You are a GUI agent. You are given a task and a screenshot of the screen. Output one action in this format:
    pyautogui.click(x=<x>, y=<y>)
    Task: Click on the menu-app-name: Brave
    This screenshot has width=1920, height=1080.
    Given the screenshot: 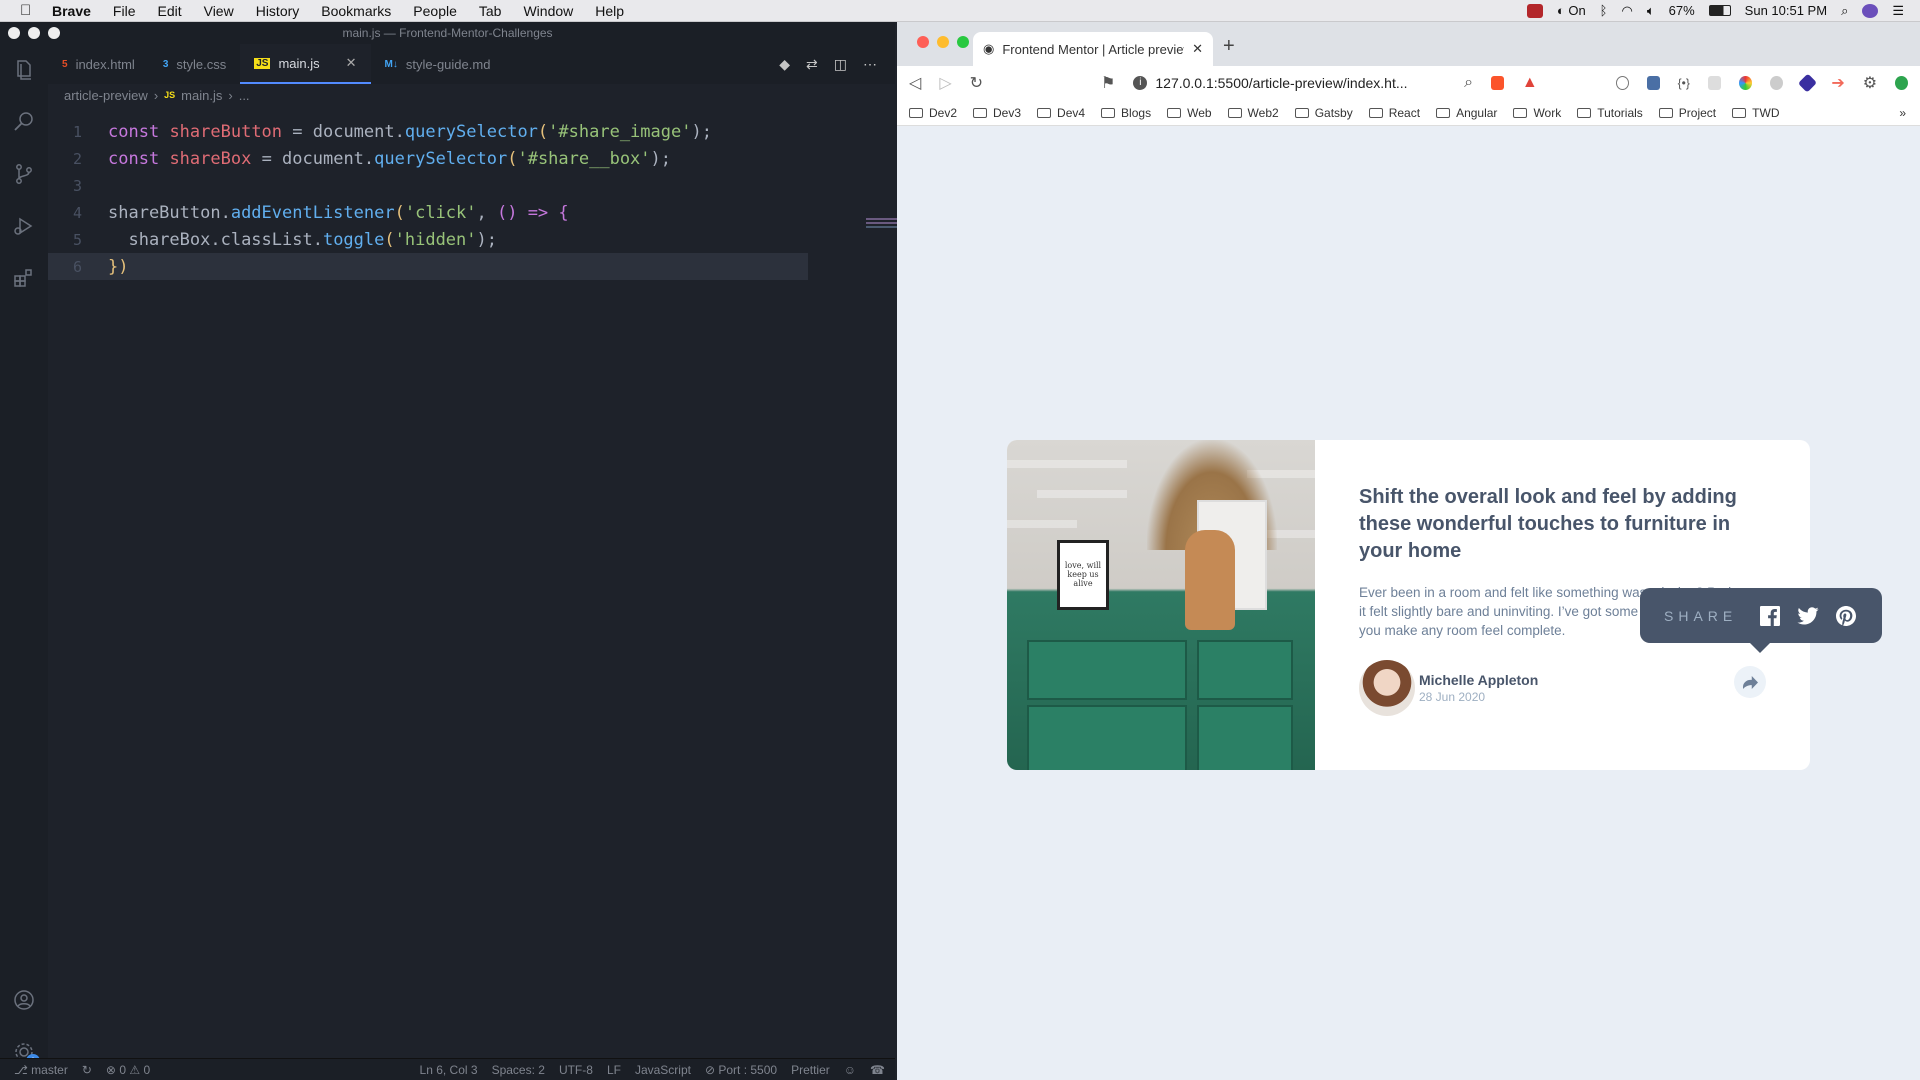 What is the action you would take?
    pyautogui.click(x=71, y=11)
    